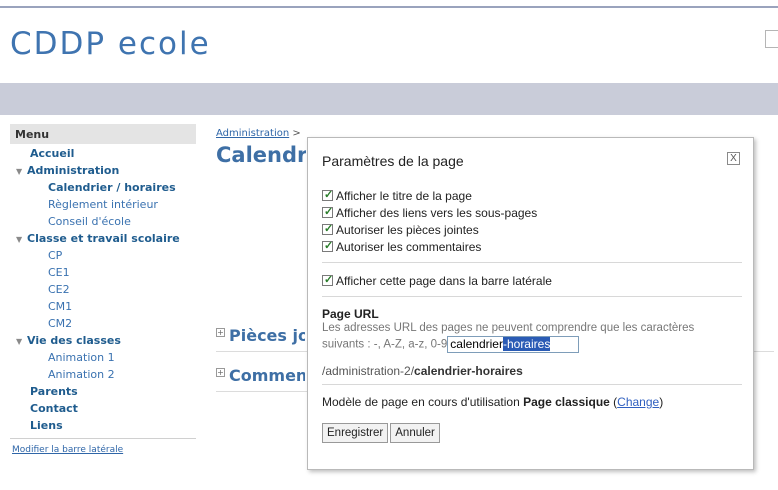 This screenshot has width=778, height=490. Describe the element at coordinates (252, 133) in the screenshot. I see `breadcrumb-link-administration: Administration` at that location.